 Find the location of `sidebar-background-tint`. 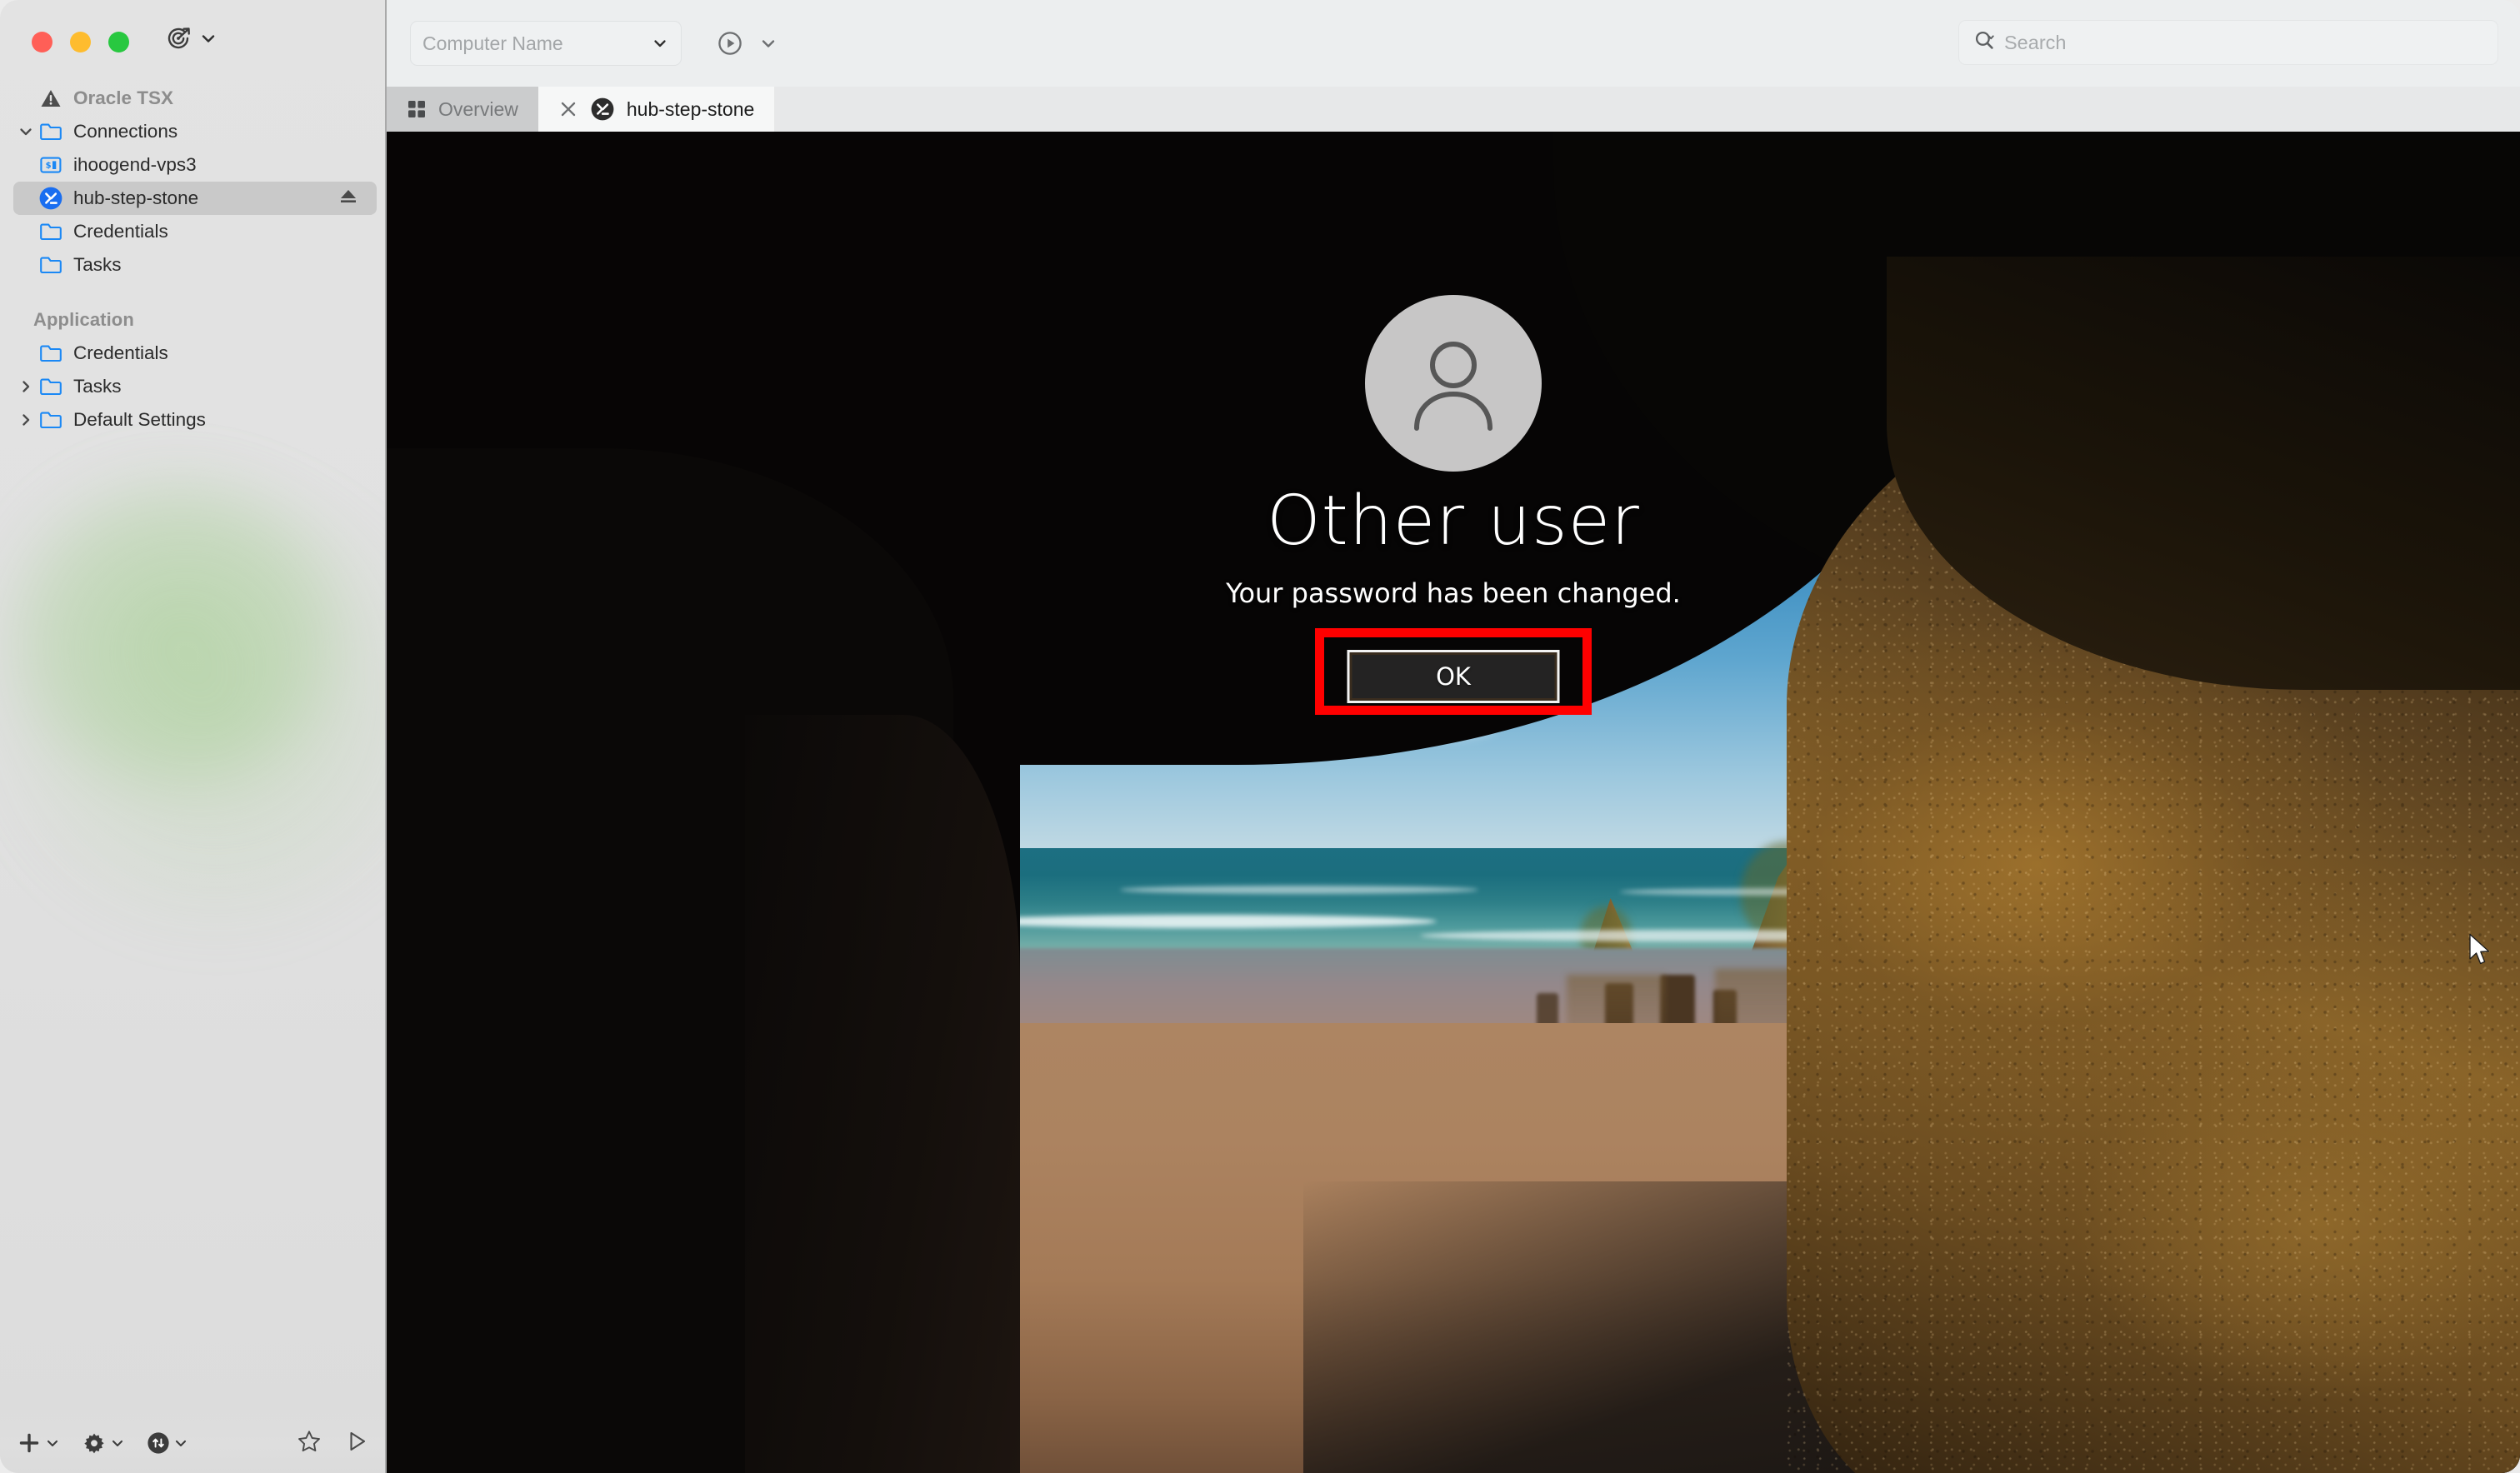

sidebar-background-tint is located at coordinates (193, 683).